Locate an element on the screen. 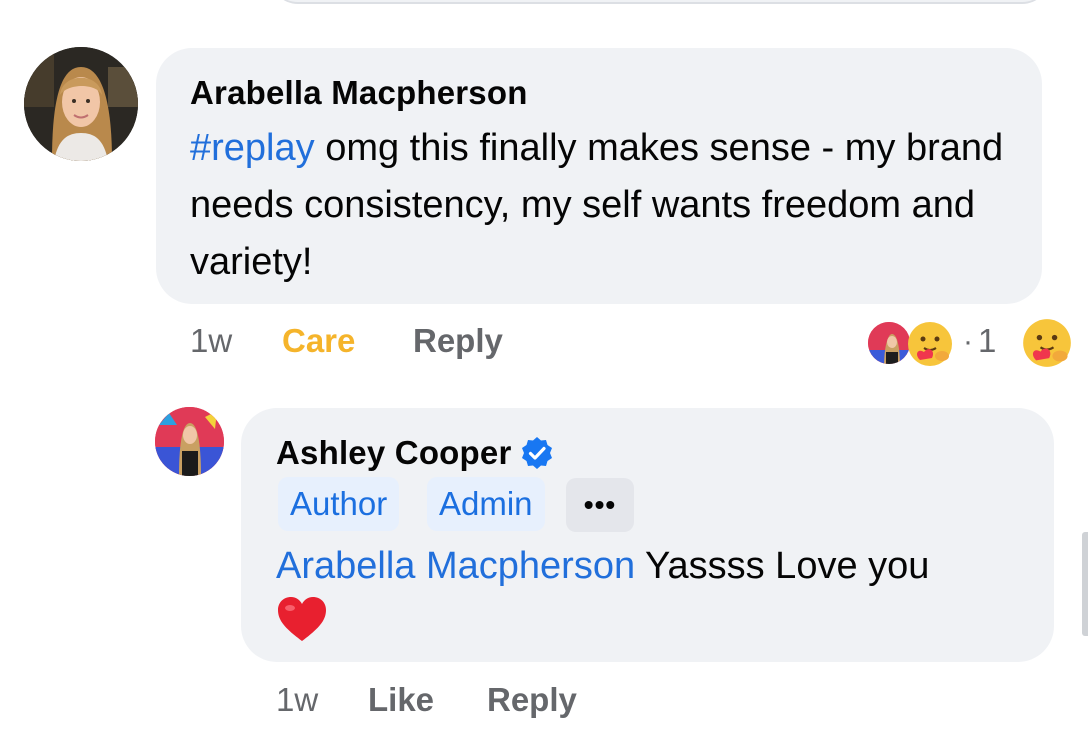 The width and height of the screenshot is (1088, 730). admin-badge: Admin is located at coordinates (486, 504).